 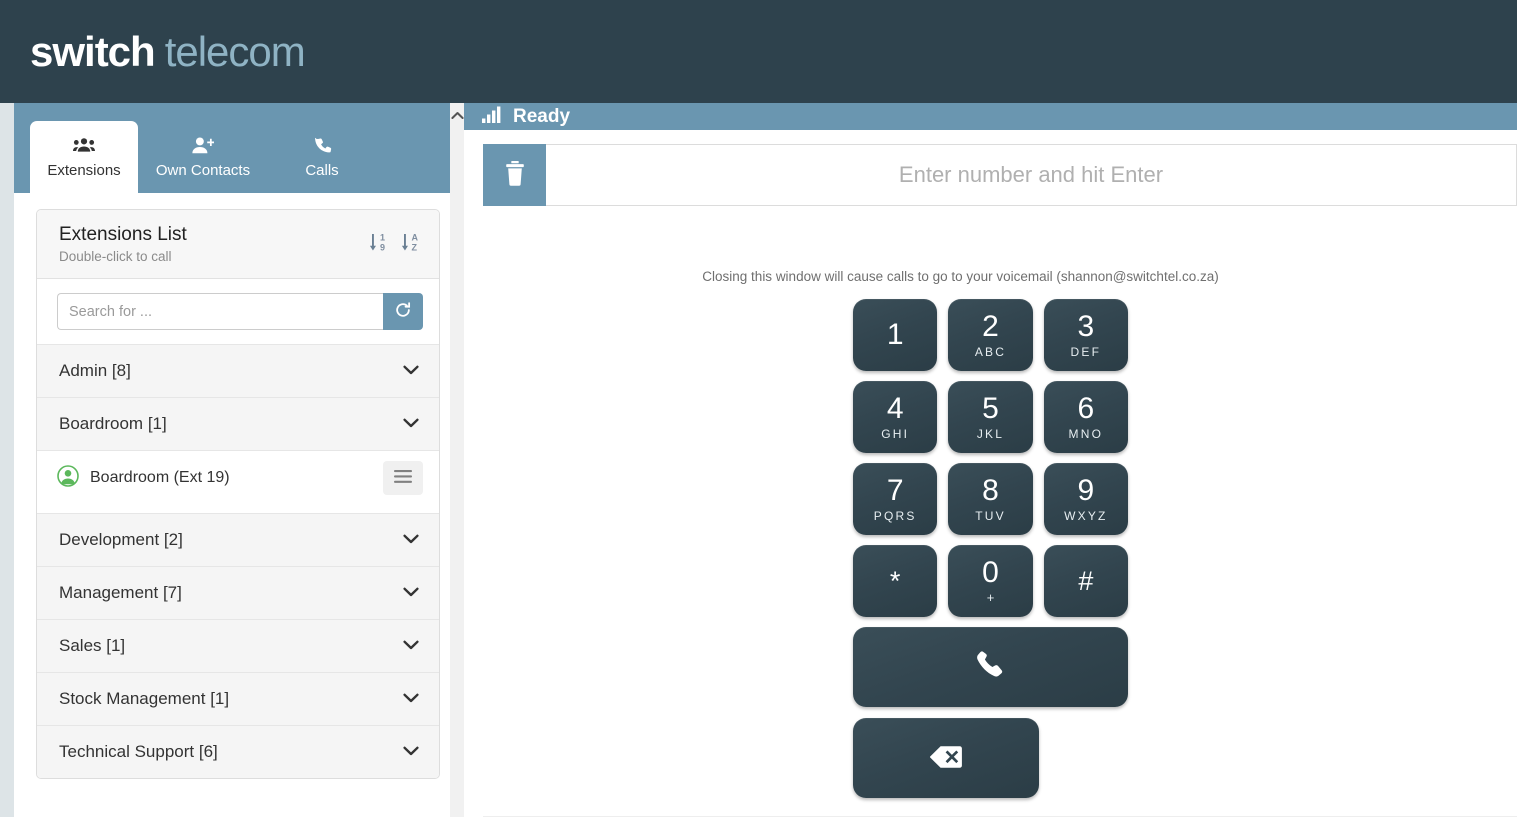 I want to click on tab-calls: Calls, so click(x=322, y=157).